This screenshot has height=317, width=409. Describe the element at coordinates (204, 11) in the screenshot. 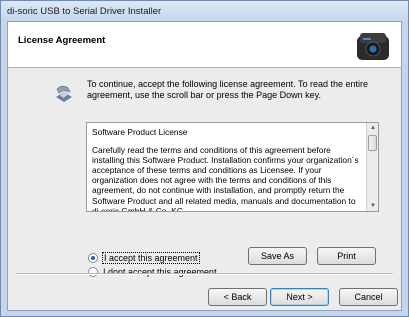

I see `title-bar: di-soric USB to Serial Driver Installer` at that location.